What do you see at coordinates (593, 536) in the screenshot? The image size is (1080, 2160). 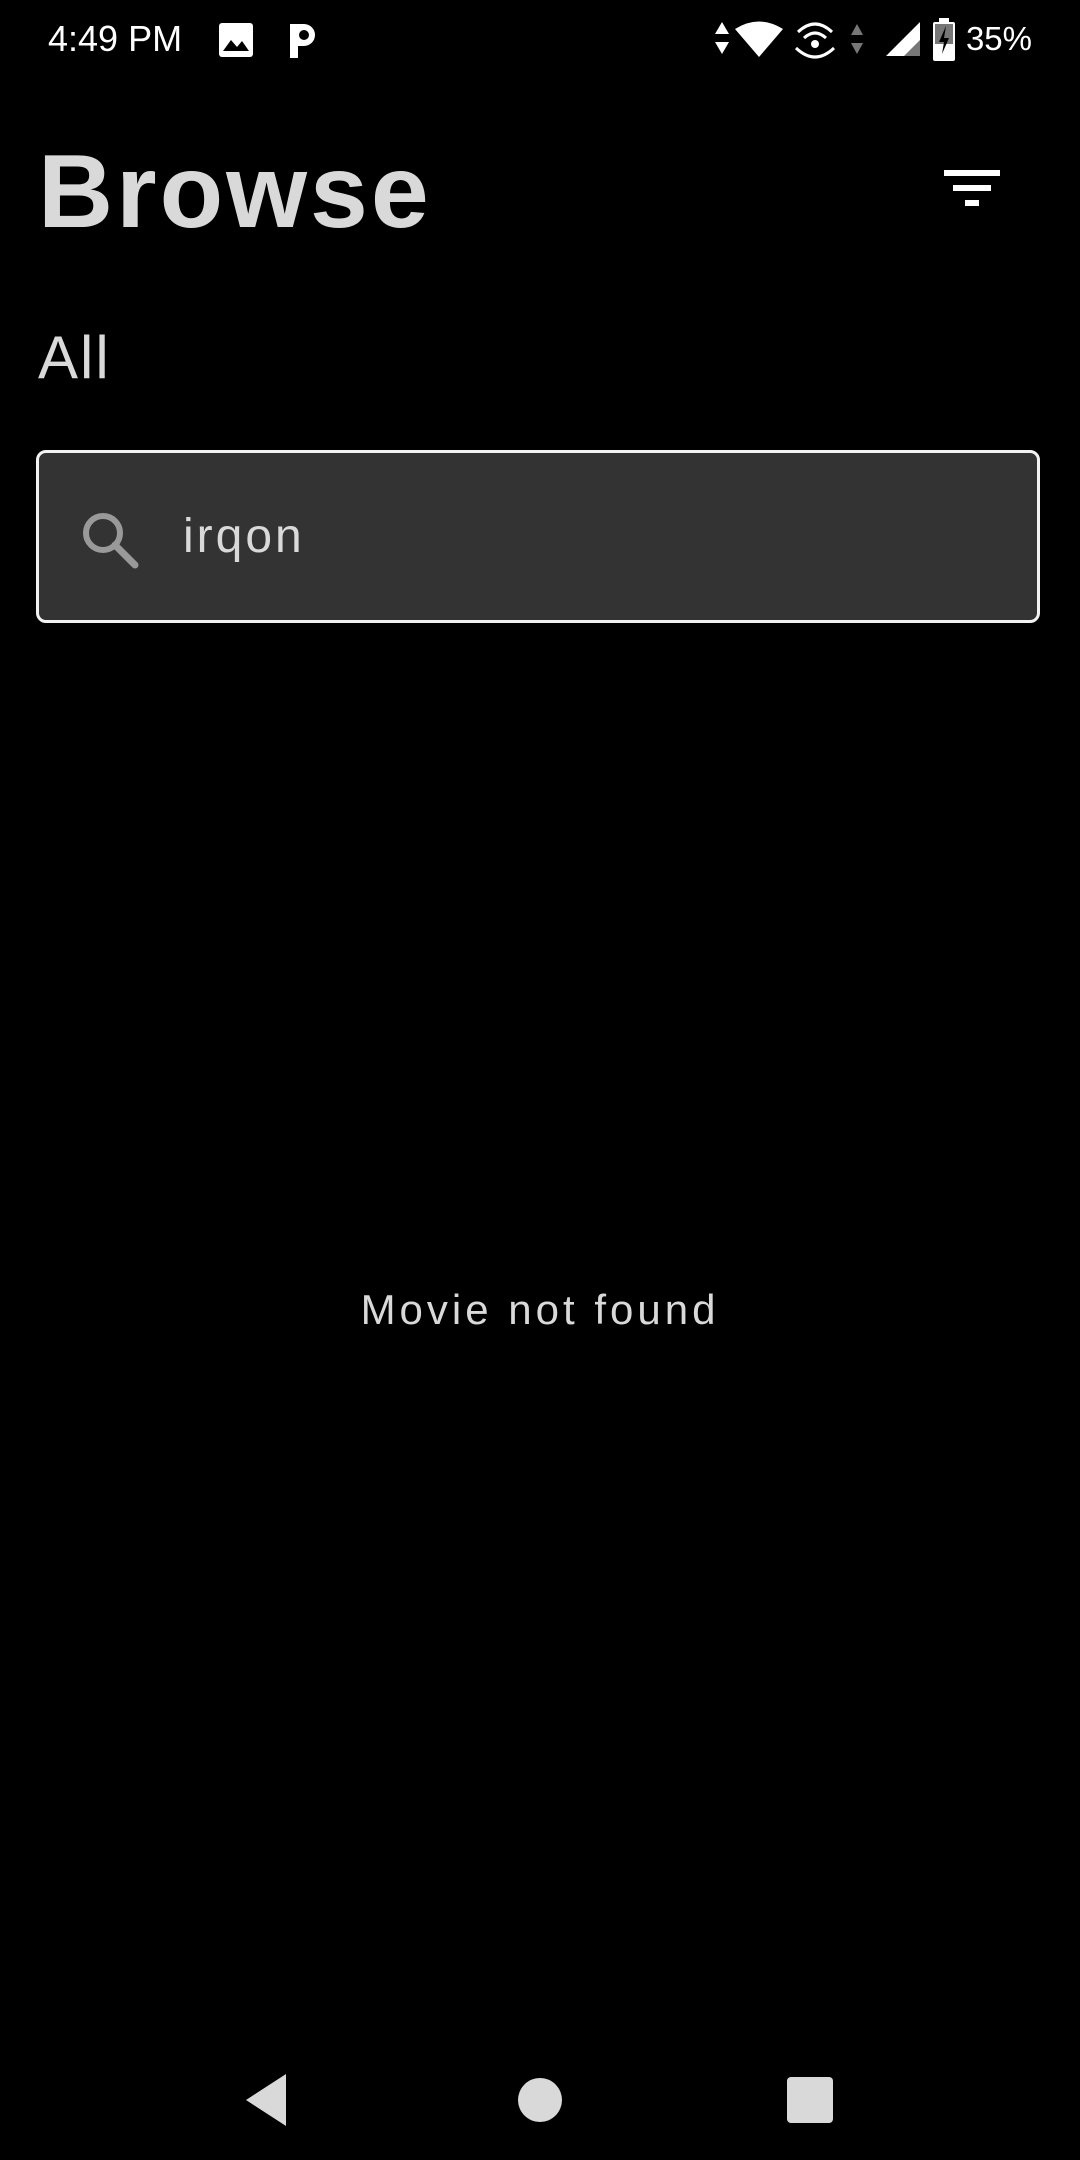 I see `search-input` at bounding box center [593, 536].